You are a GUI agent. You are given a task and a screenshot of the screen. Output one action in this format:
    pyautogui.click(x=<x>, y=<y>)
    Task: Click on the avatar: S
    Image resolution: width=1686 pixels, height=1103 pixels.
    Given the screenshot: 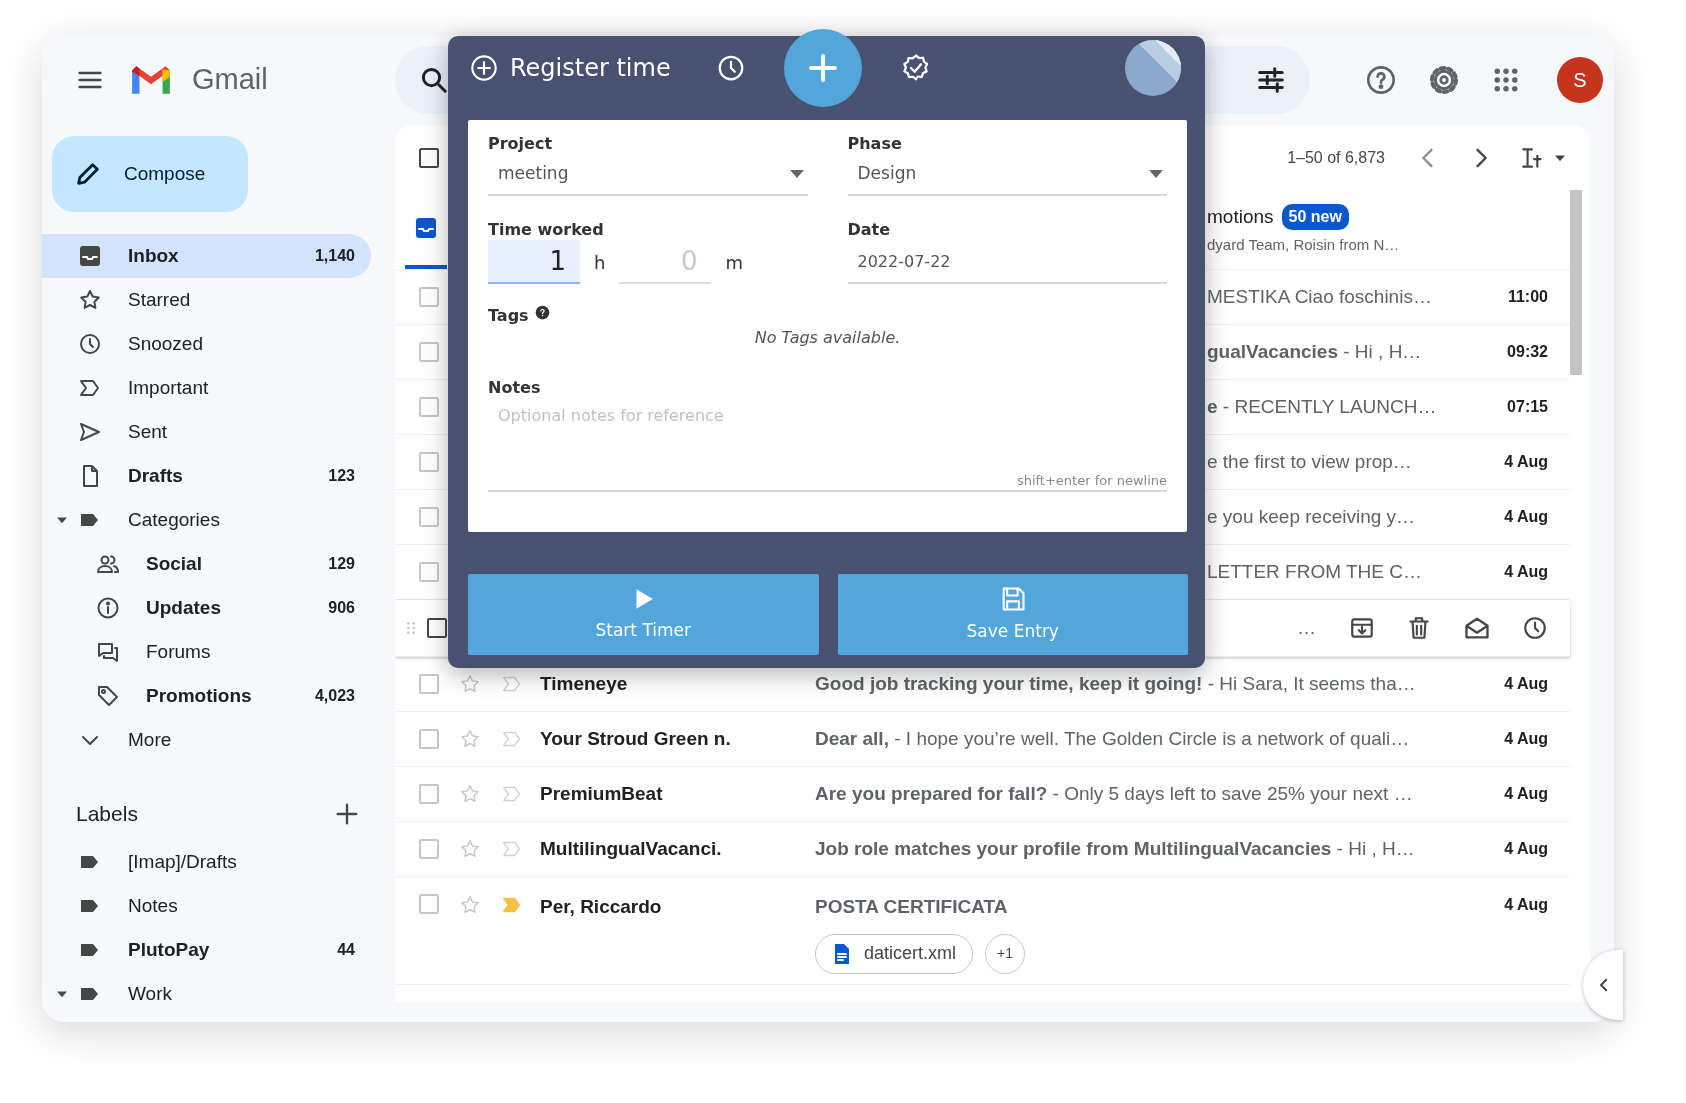 What is the action you would take?
    pyautogui.click(x=1580, y=80)
    